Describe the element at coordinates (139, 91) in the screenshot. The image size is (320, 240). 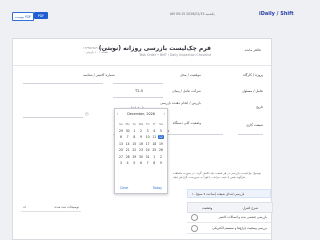
I see `contractor-value: T2-5` at that location.